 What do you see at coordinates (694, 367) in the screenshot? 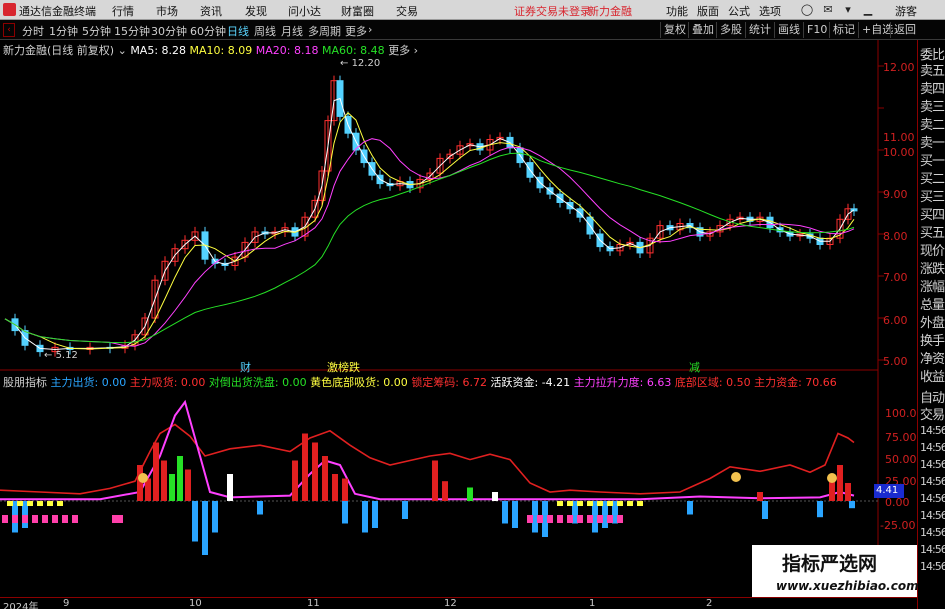
I see `event-marker-jian: 减` at bounding box center [694, 367].